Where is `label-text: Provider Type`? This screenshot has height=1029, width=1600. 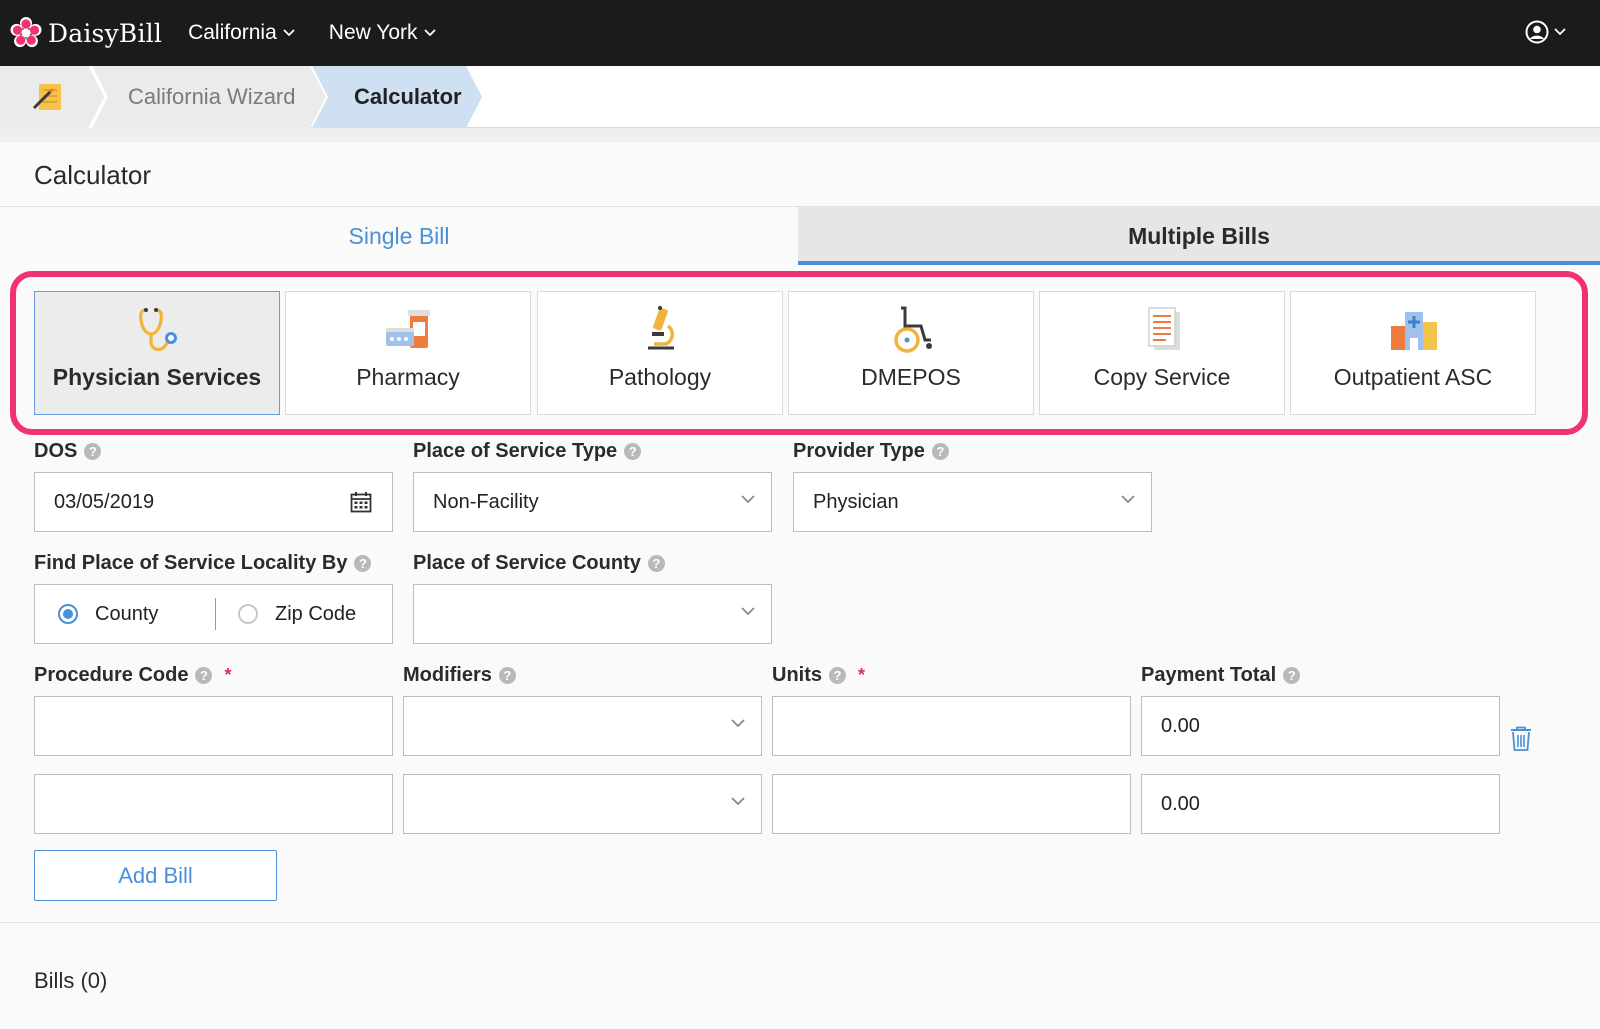
label-text: Provider Type is located at coordinates (859, 451).